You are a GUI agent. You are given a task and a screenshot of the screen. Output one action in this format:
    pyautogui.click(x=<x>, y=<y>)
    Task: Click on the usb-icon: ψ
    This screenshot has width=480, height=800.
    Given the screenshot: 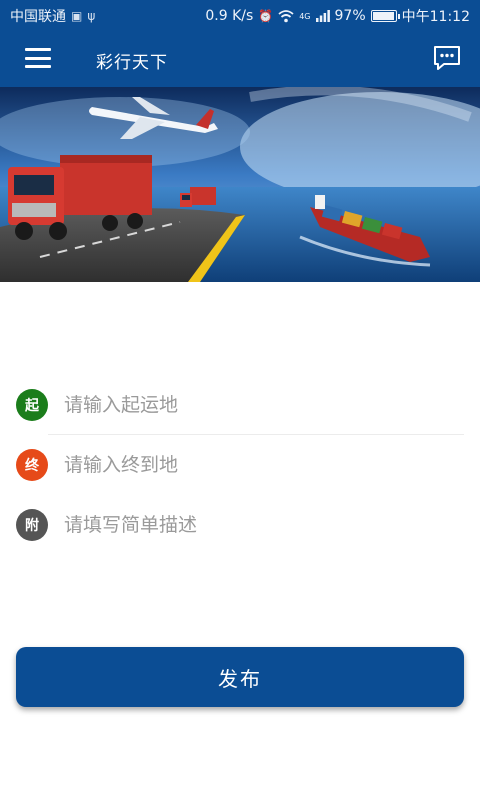 What is the action you would take?
    pyautogui.click(x=91, y=16)
    